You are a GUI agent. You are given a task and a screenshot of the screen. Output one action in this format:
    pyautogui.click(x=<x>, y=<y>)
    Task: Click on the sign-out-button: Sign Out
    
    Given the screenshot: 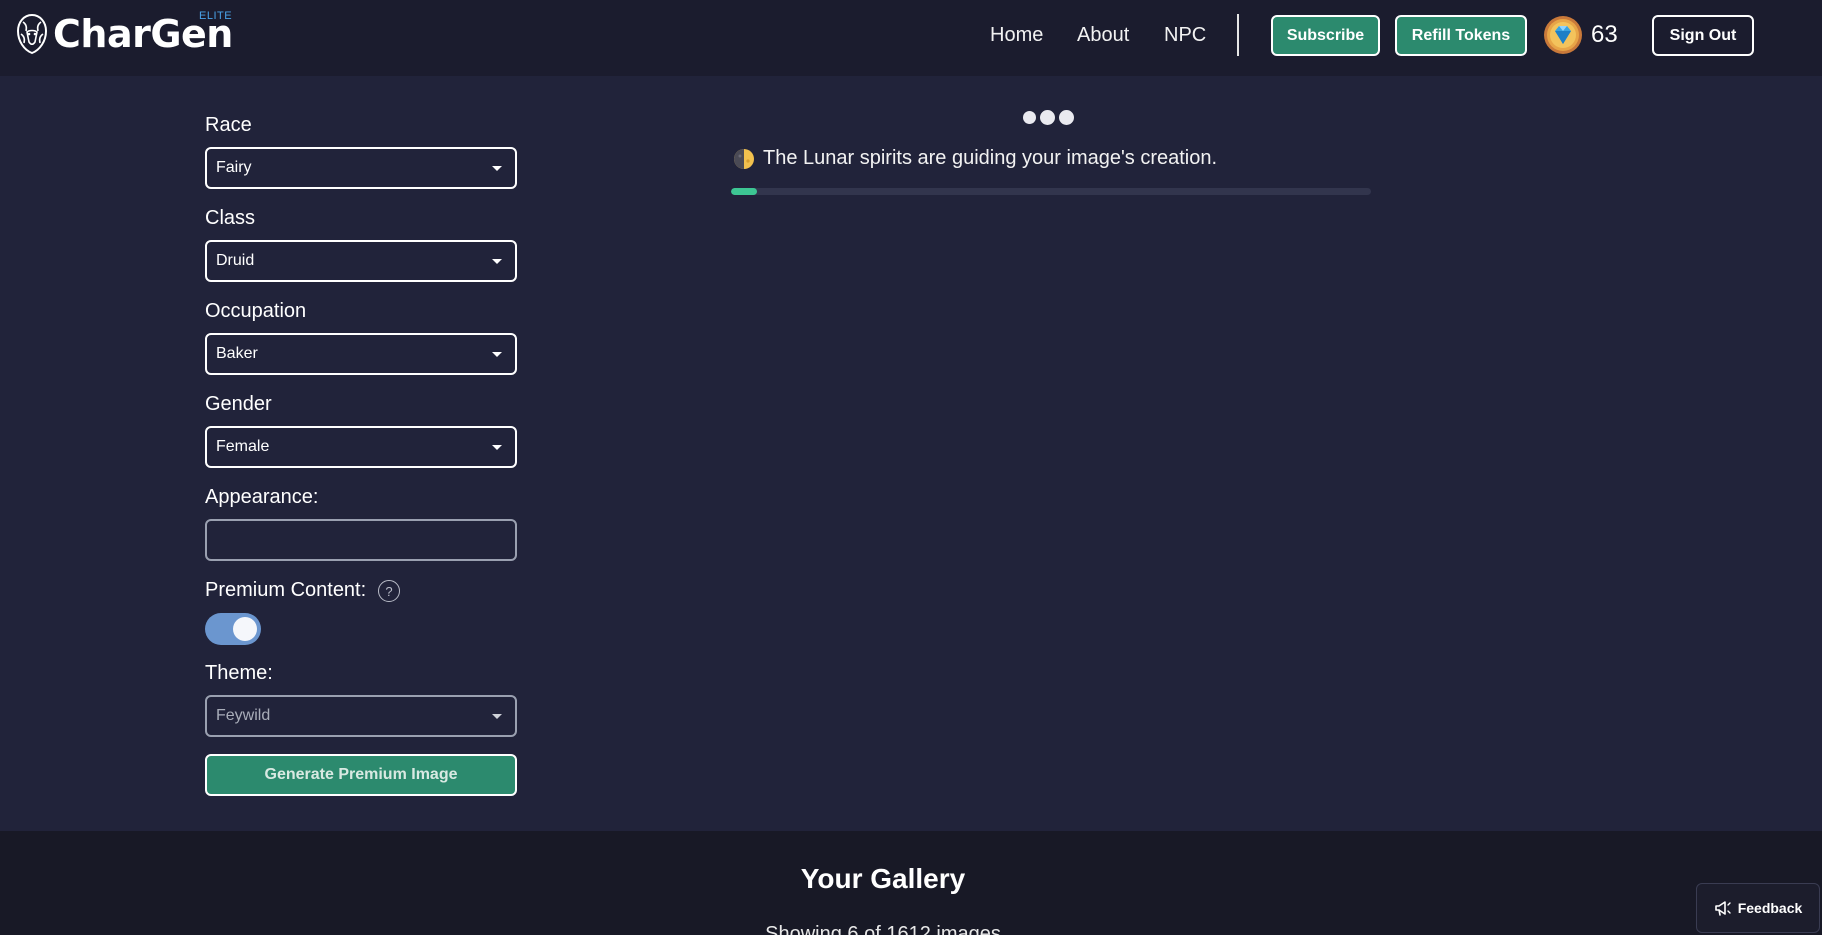 What is the action you would take?
    pyautogui.click(x=1703, y=35)
    